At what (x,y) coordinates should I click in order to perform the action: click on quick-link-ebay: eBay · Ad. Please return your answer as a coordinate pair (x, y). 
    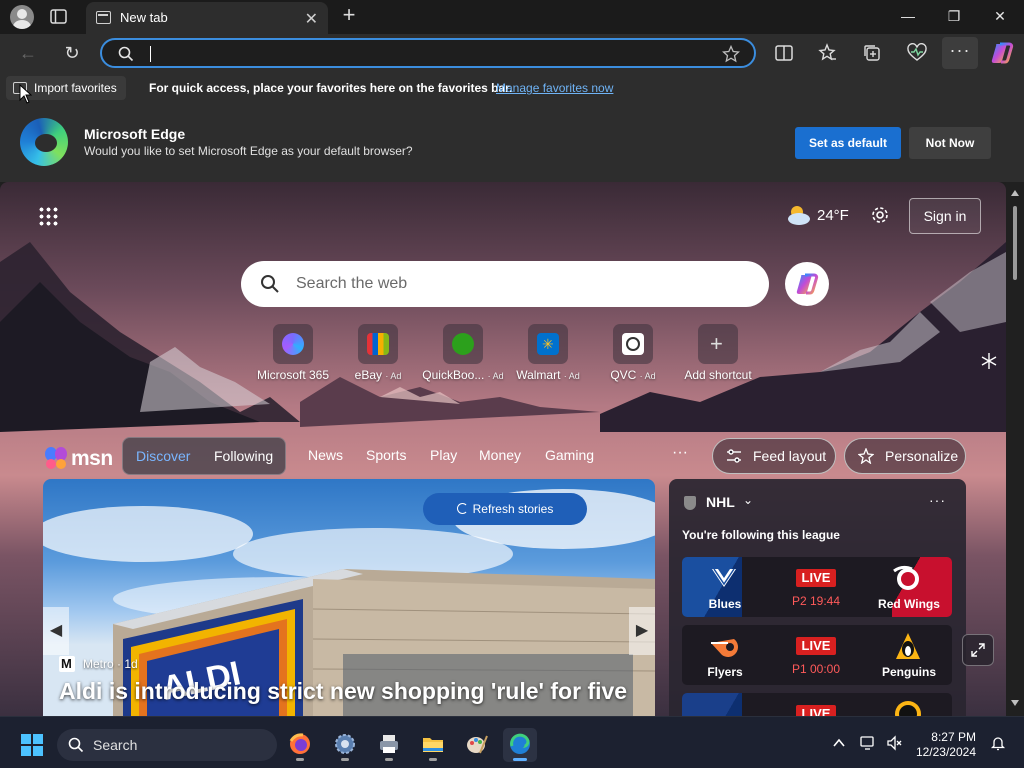
    Looking at the image, I should click on (378, 354).